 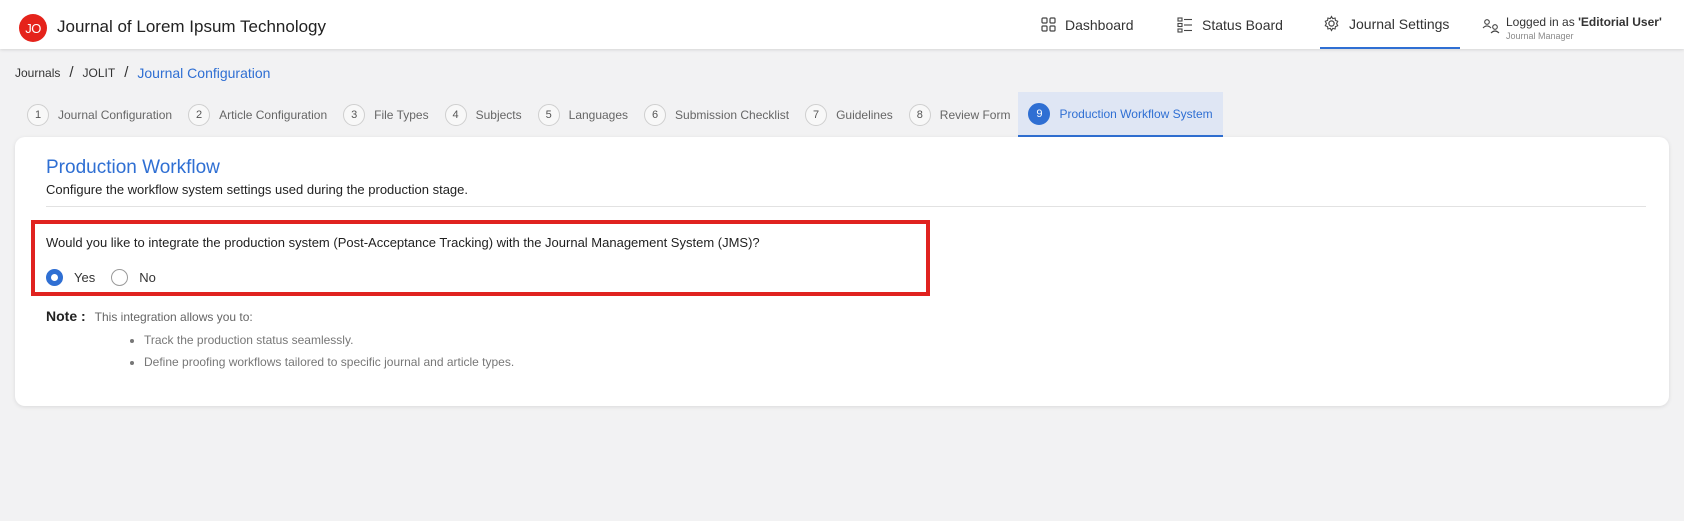 I want to click on step-production-workflow-system: 9 Production Workflow System, so click(x=1120, y=114).